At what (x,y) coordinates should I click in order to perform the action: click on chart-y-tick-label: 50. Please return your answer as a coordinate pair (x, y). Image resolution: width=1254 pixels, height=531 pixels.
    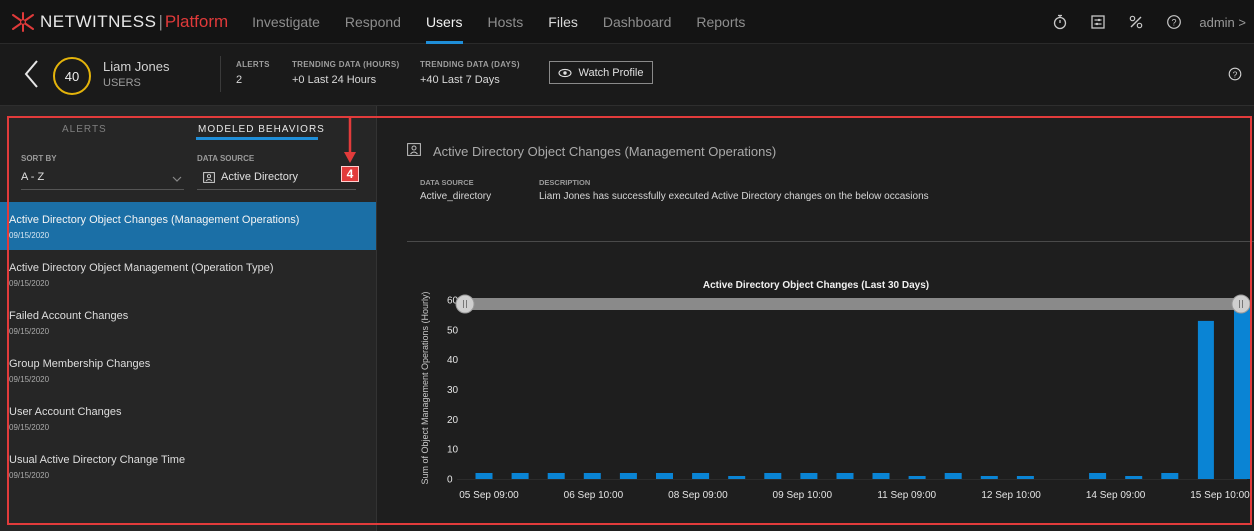
    Looking at the image, I should click on (453, 330).